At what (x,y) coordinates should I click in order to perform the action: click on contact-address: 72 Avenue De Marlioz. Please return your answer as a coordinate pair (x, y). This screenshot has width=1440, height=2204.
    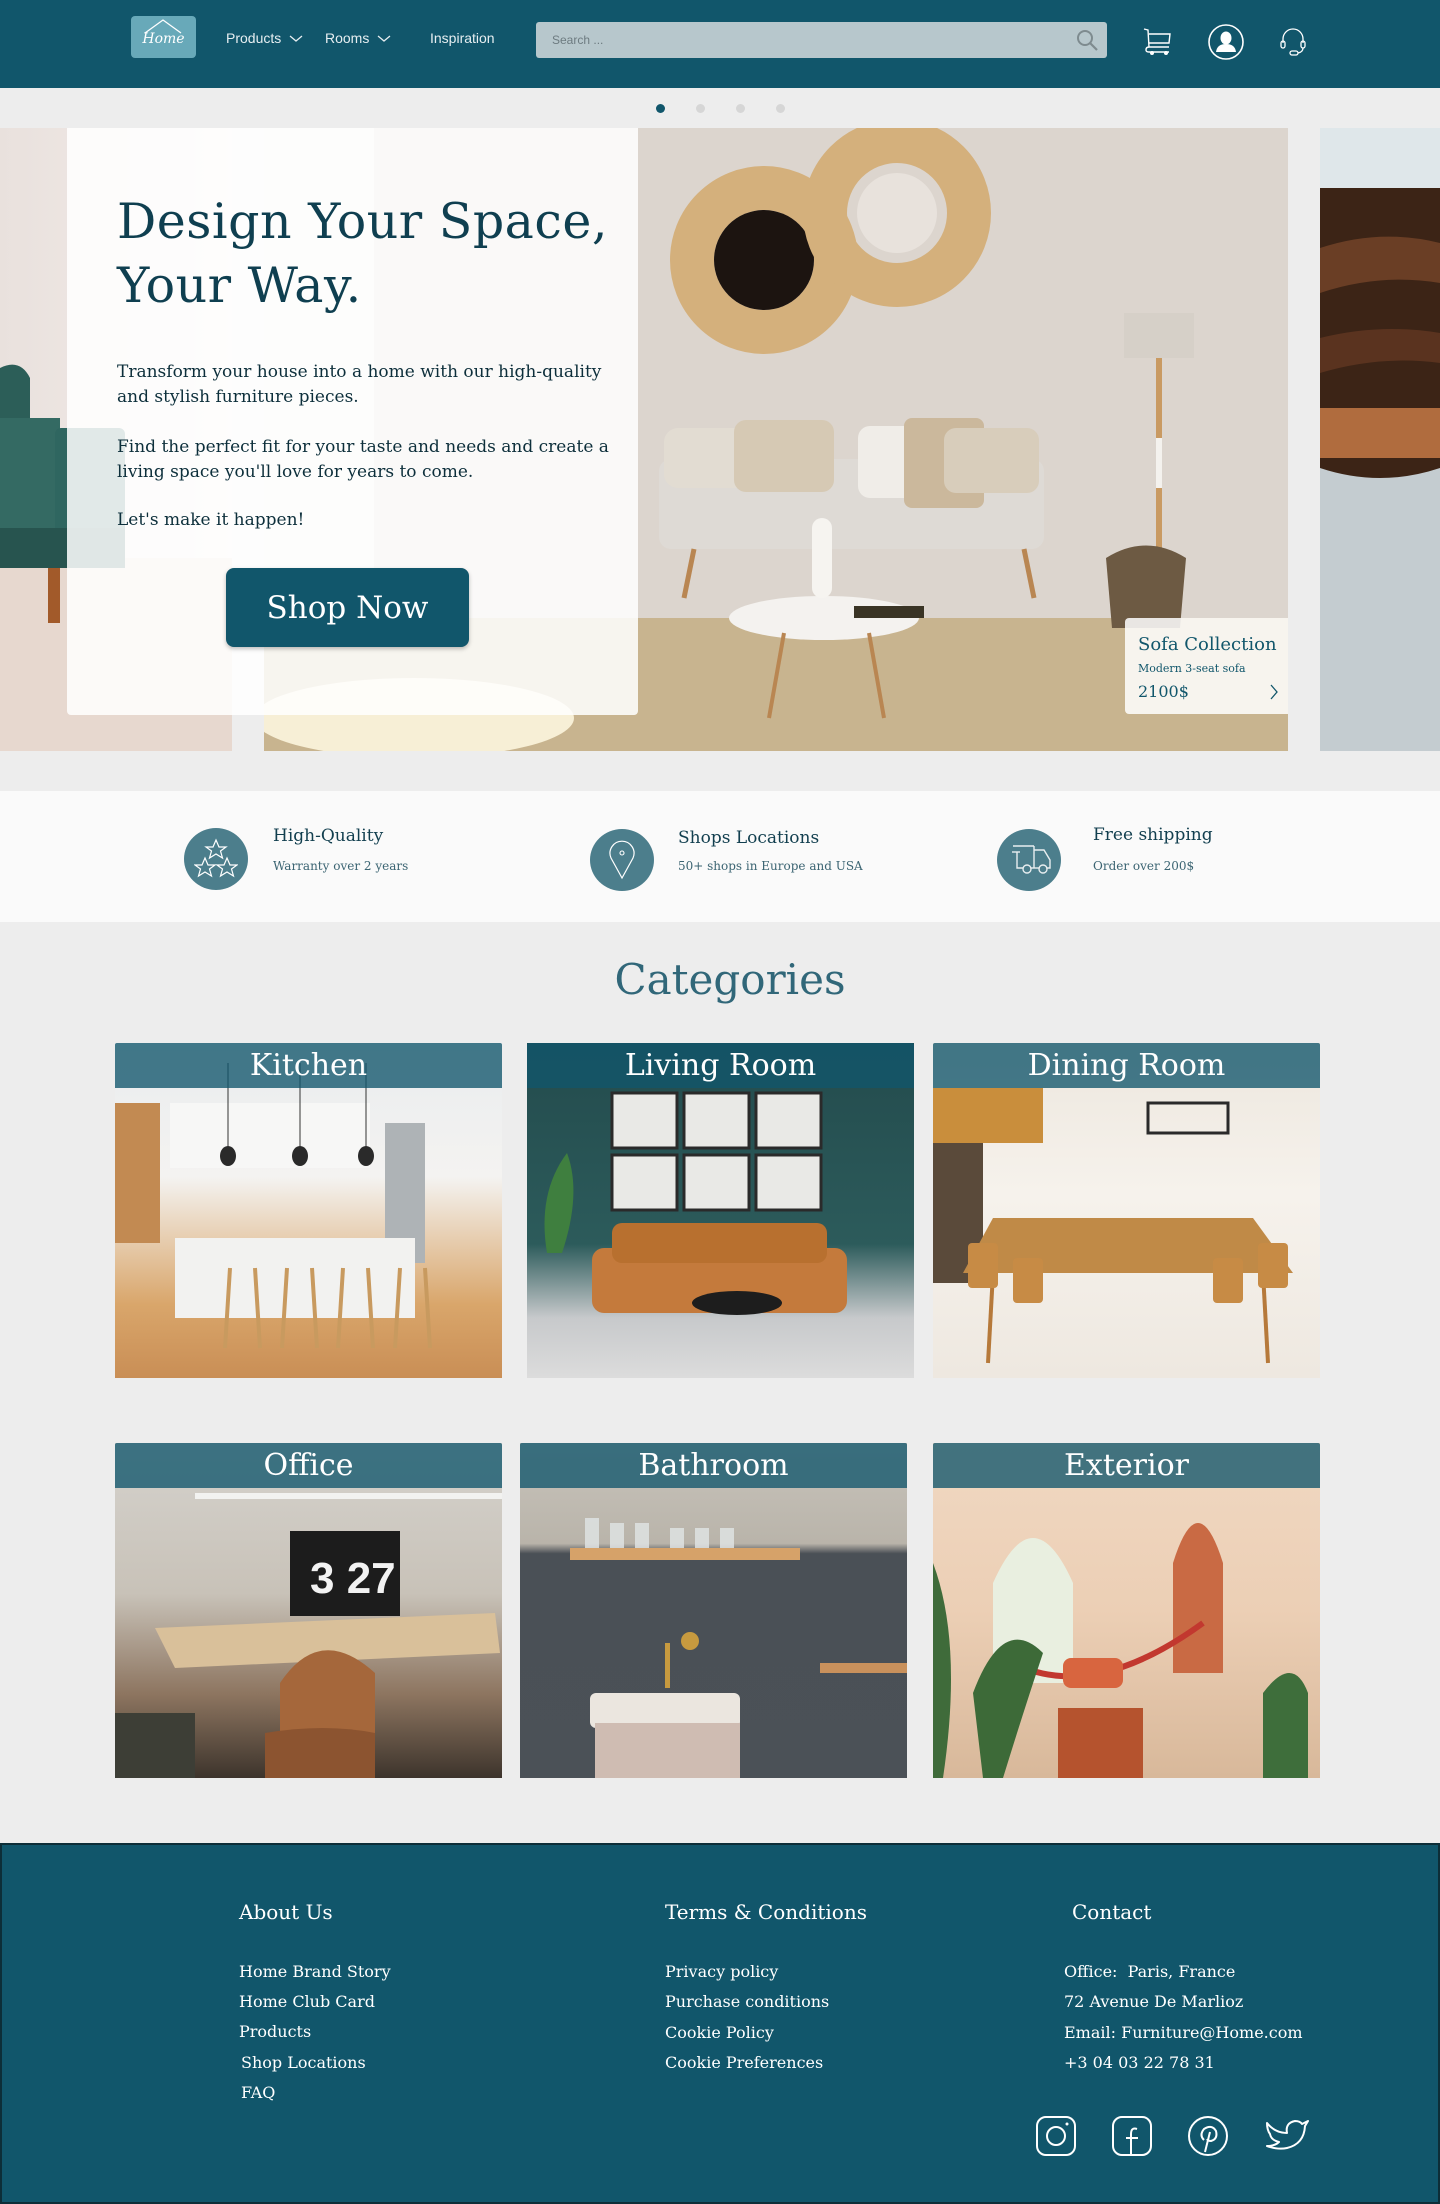
    Looking at the image, I should click on (1154, 2001).